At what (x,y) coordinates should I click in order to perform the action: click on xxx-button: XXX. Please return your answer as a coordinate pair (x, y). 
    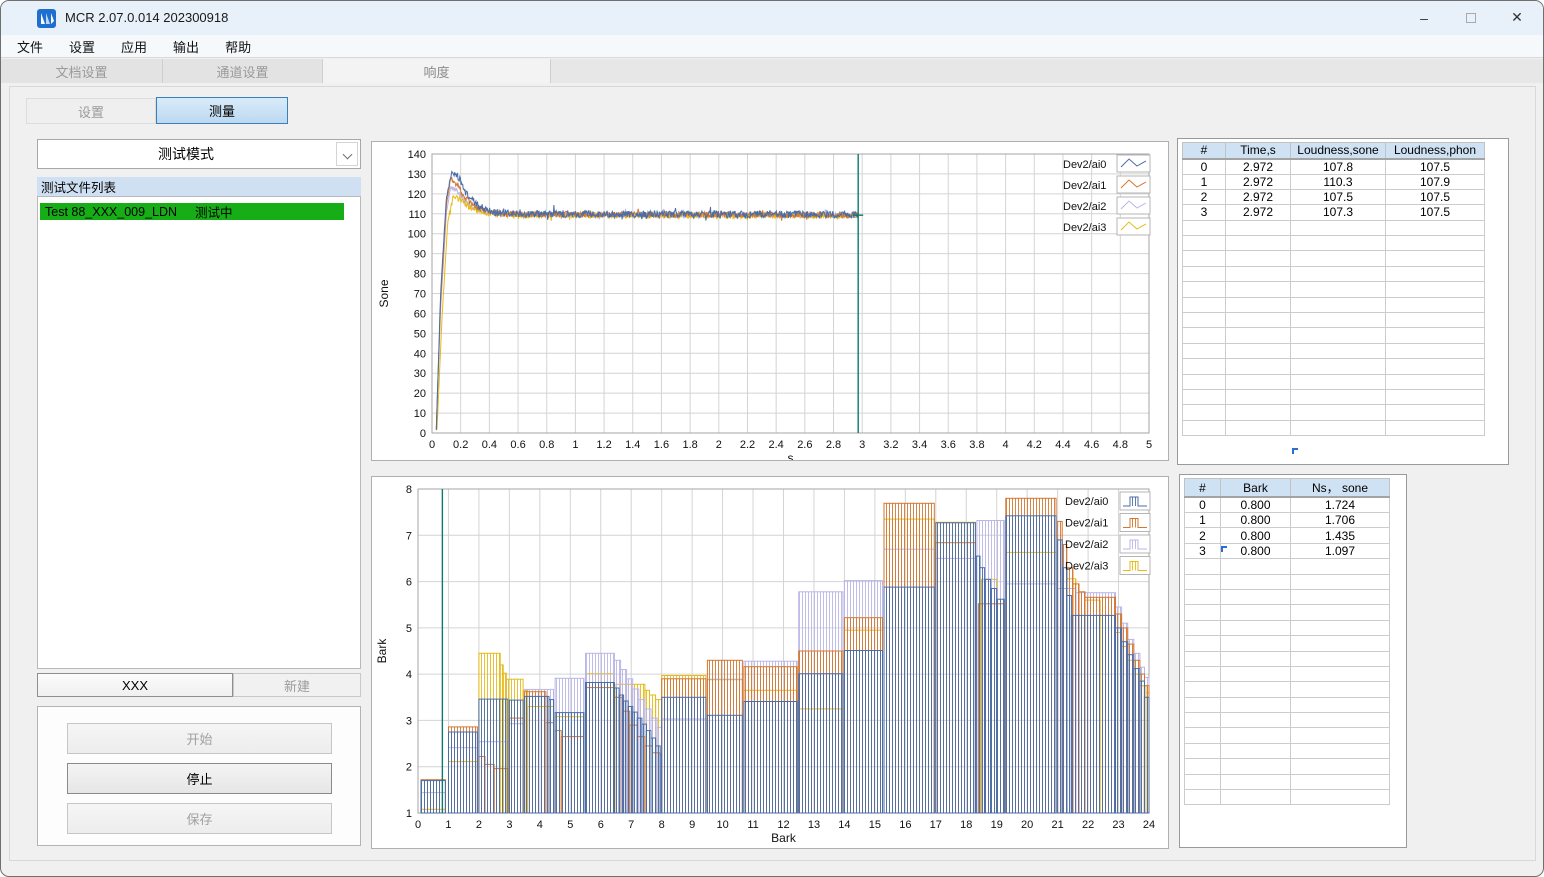
    Looking at the image, I should click on (135, 685).